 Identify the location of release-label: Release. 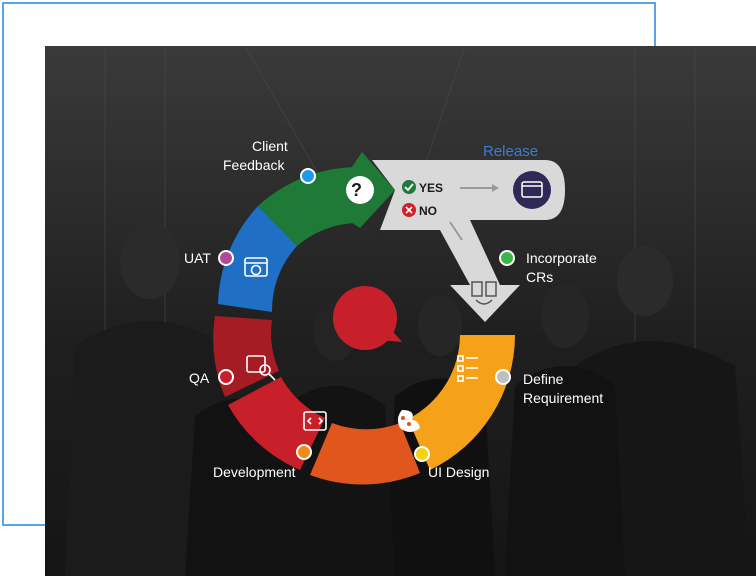
(511, 151).